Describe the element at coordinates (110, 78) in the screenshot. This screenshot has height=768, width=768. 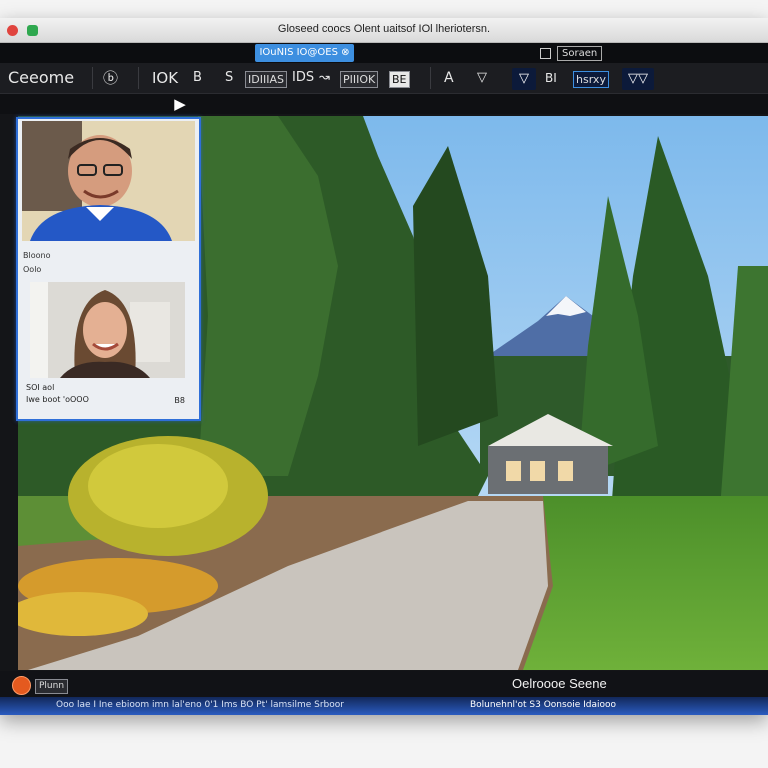
I see `settings-icon: ⓑ` at that location.